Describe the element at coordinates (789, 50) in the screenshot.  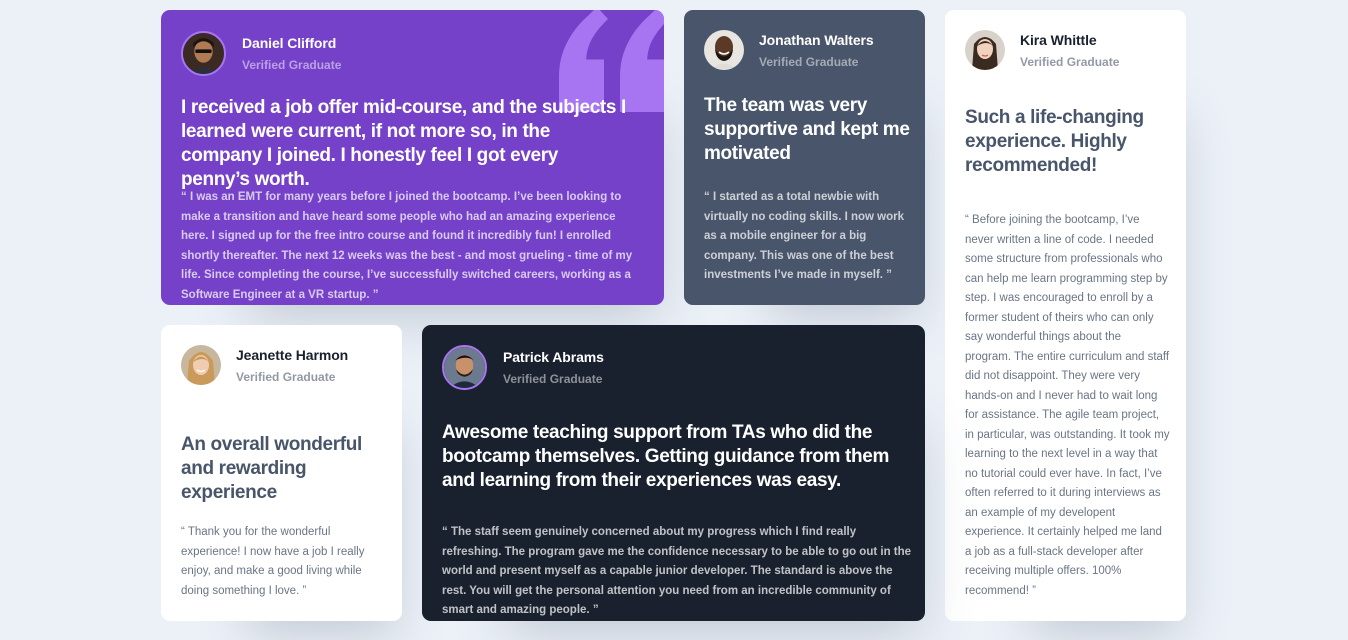
I see `card-header: Jonathan Walters Verified Graduate` at that location.